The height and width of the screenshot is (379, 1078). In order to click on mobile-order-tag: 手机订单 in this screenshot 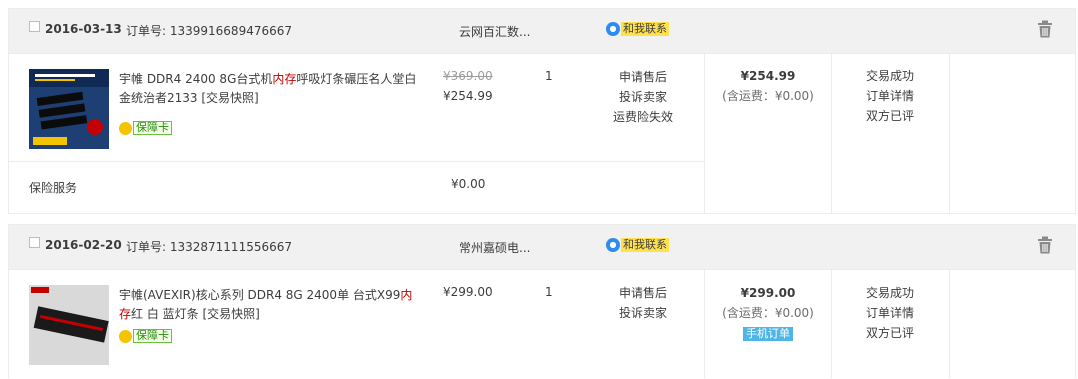, I will do `click(768, 334)`.